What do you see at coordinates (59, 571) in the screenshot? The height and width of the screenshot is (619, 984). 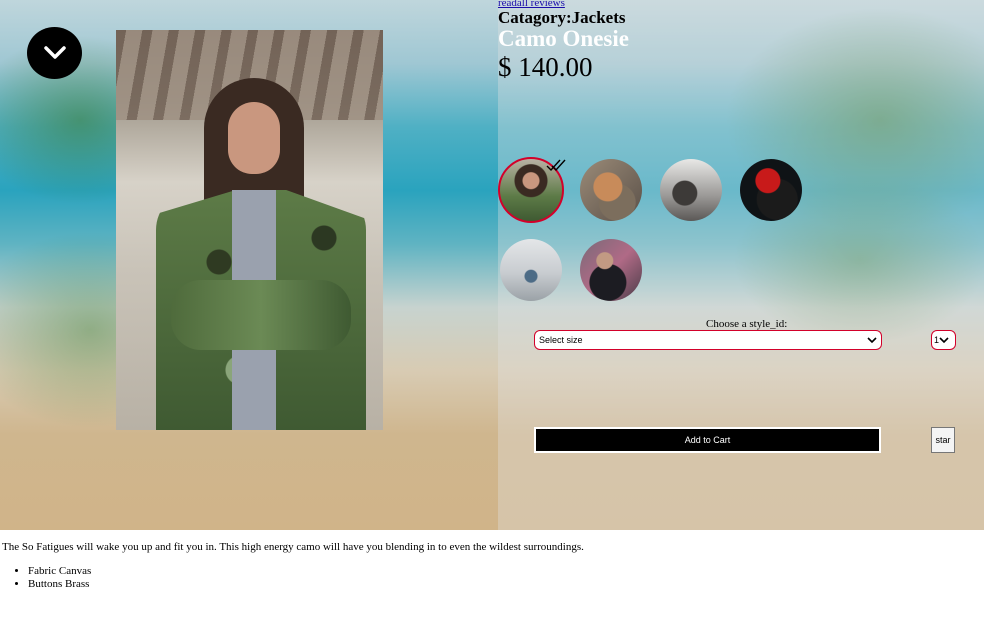 I see `feature-item: Fabric Canvas` at bounding box center [59, 571].